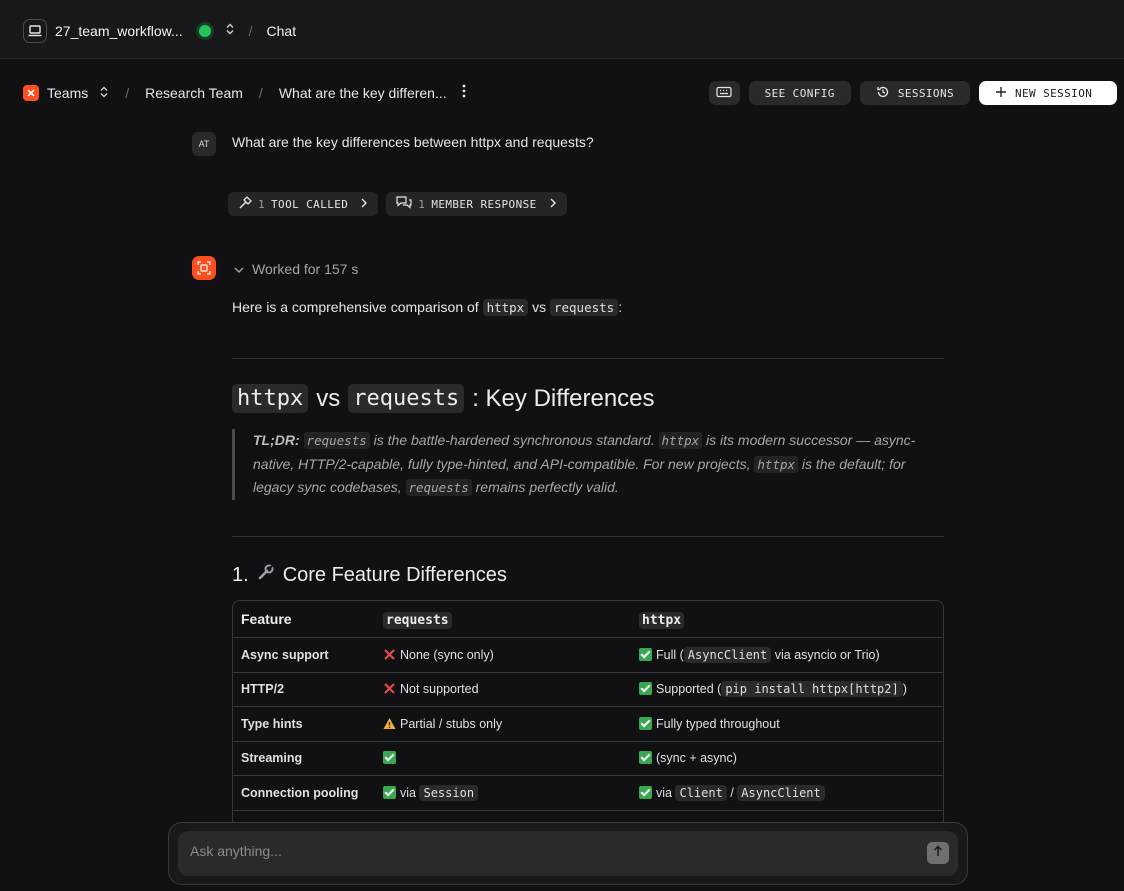 This screenshot has height=891, width=1124. Describe the element at coordinates (1054, 93) in the screenshot. I see `new-session-label: NEW SESSION` at that location.